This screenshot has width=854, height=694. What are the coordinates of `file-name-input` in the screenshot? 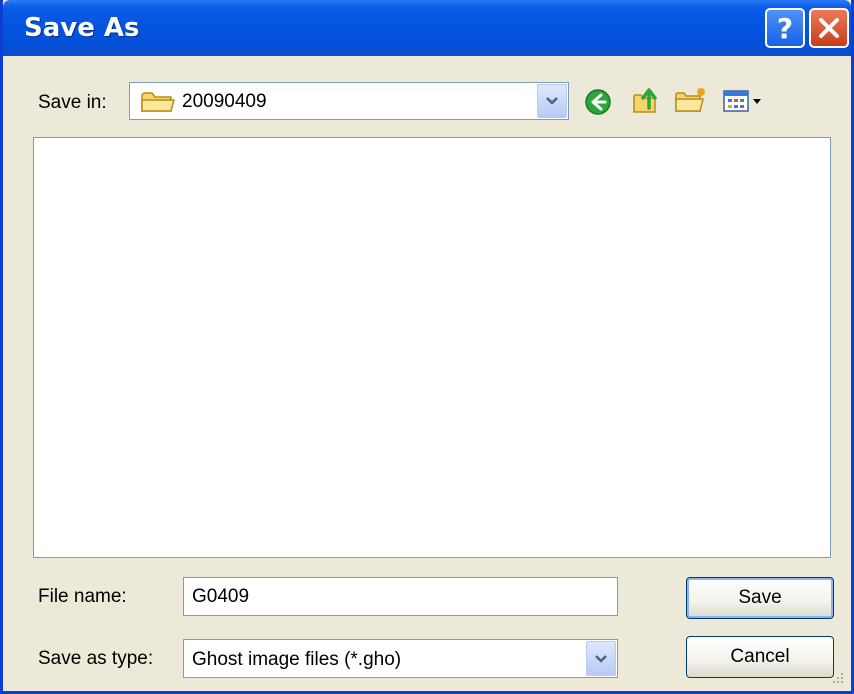 It's located at (400, 596).